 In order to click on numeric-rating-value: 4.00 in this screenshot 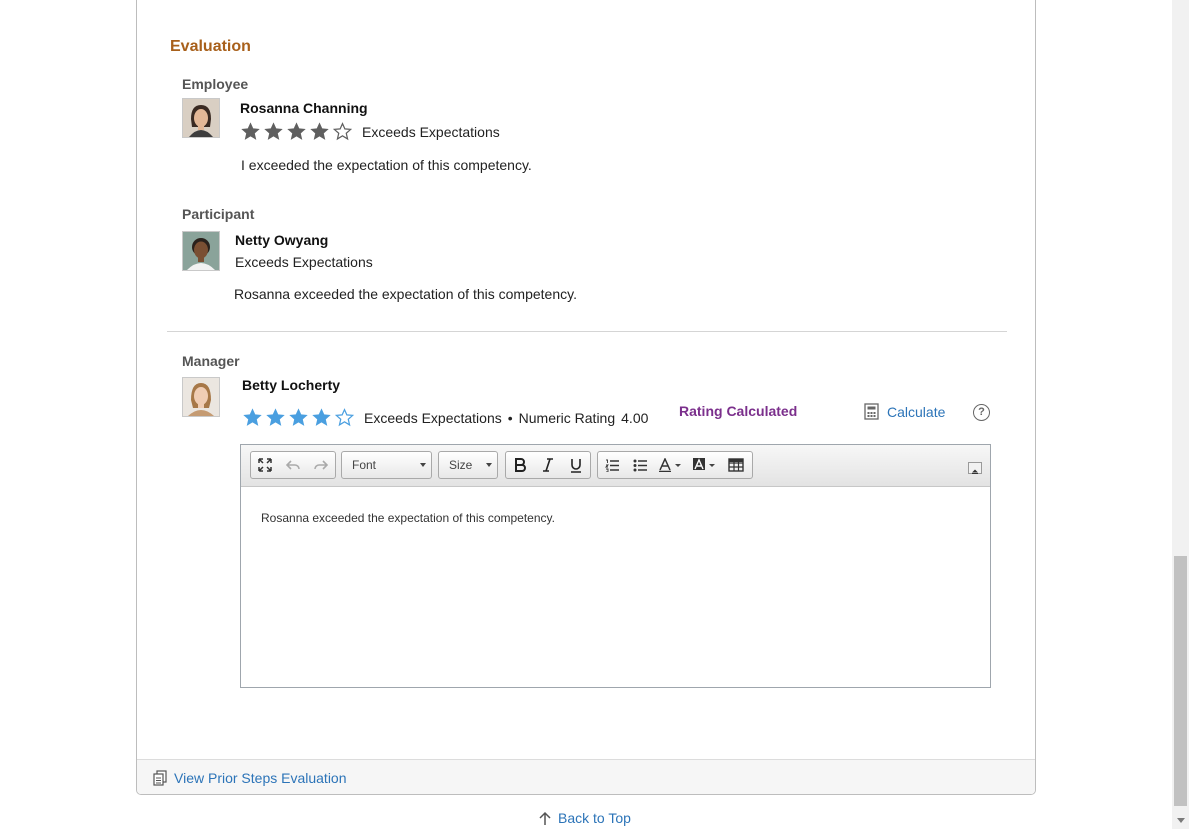, I will do `click(635, 417)`.